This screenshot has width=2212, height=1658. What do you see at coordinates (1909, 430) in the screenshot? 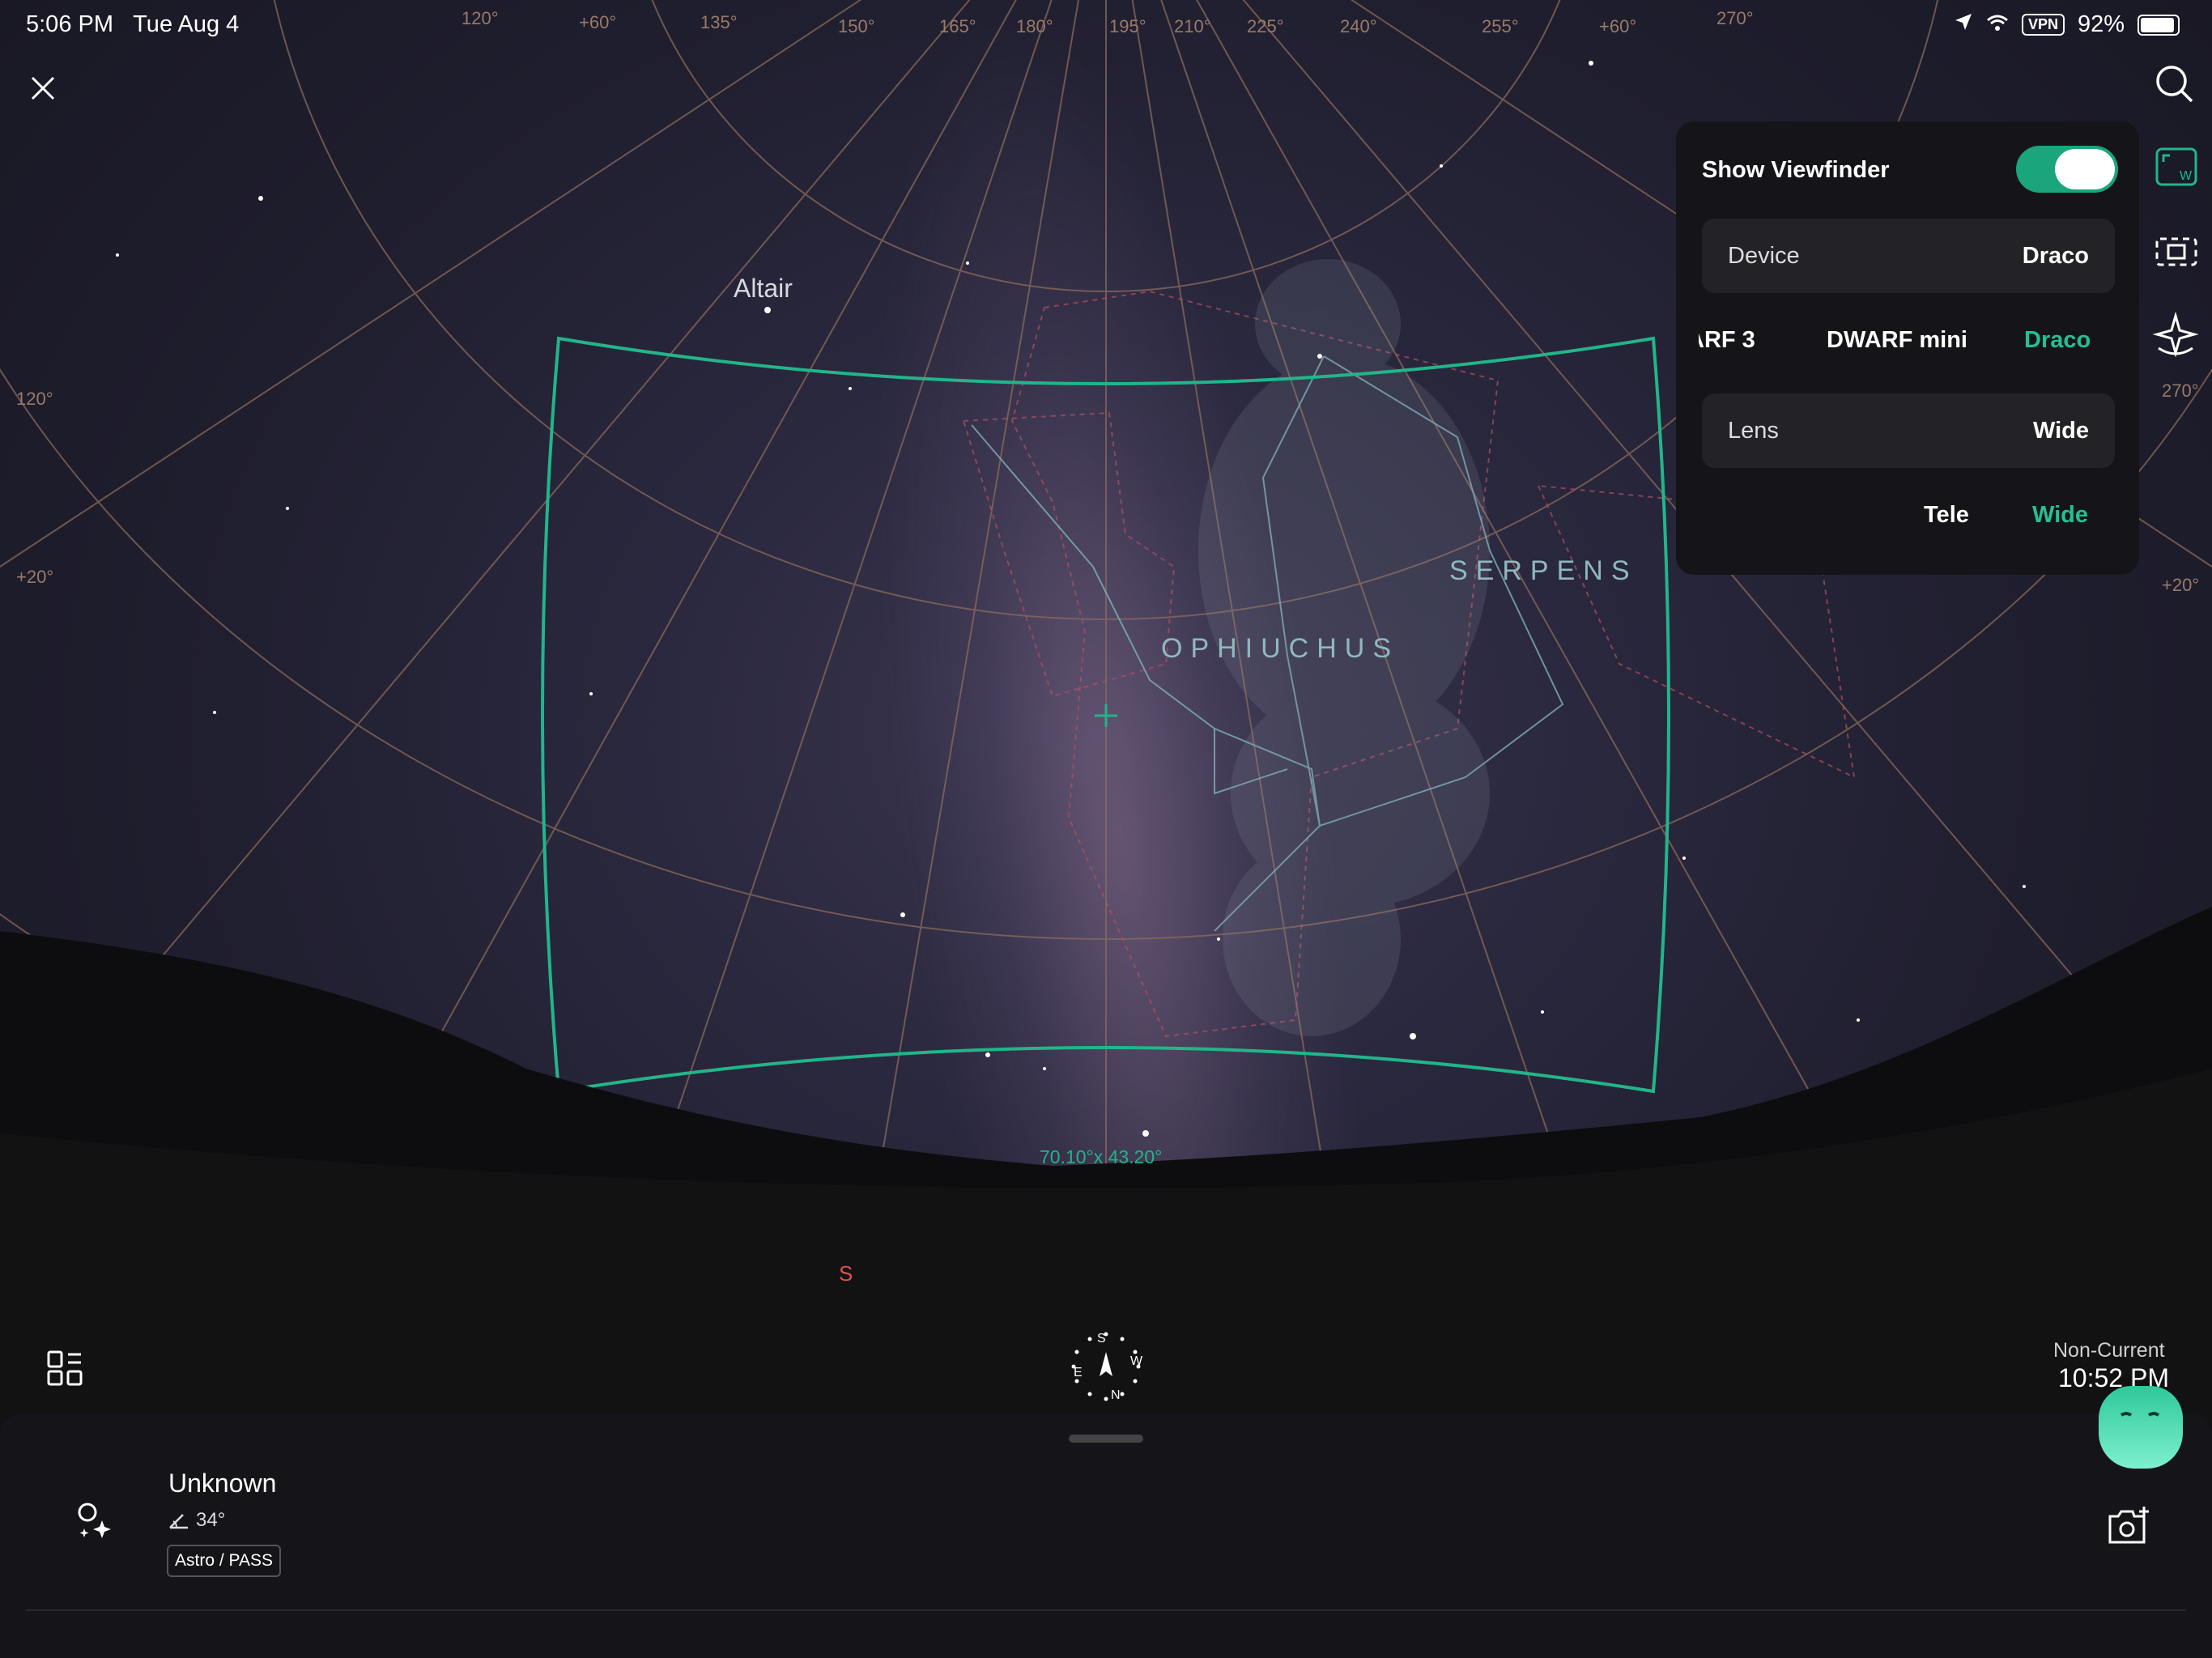
I see `lens-field: Lens Wide` at bounding box center [1909, 430].